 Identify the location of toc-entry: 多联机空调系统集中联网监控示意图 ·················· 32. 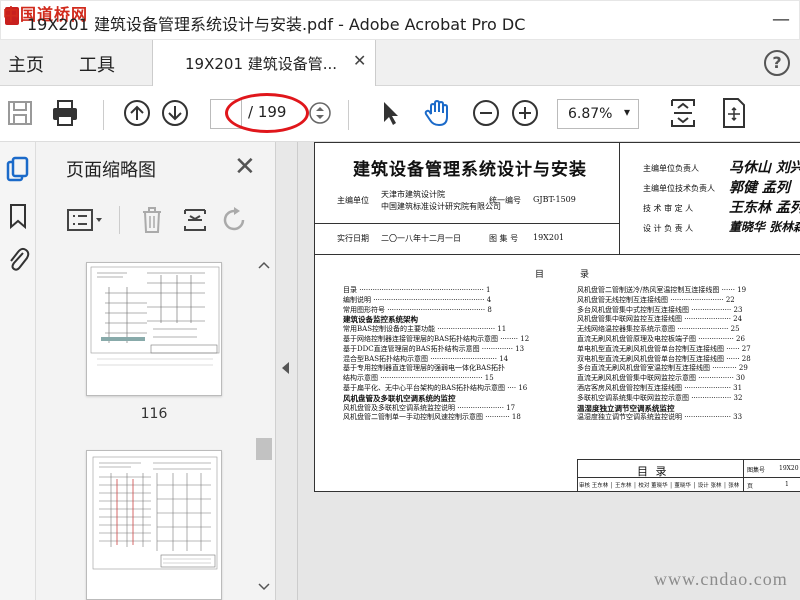
(660, 397).